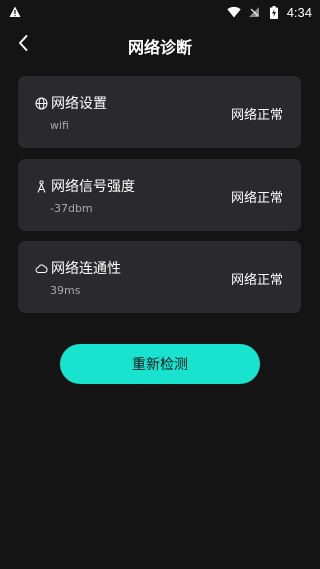 Image resolution: width=320 pixels, height=569 pixels. I want to click on card-network-settings: 网络设置 wifi 网络正常, so click(159, 112).